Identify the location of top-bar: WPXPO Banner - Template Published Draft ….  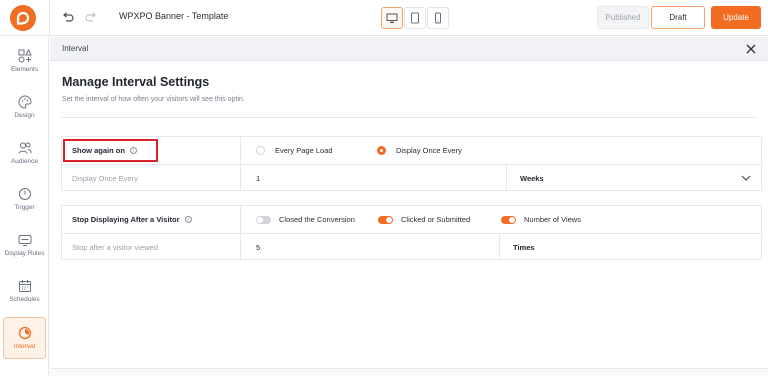
(384, 18).